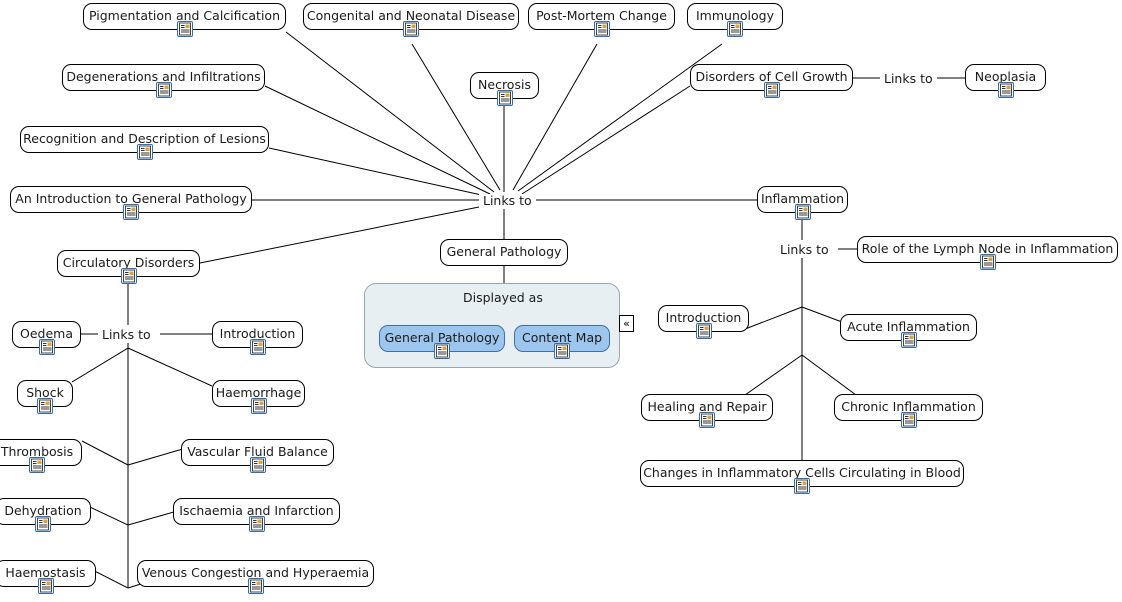 This screenshot has width=1122, height=602. What do you see at coordinates (144, 143) in the screenshot?
I see `node-recognition-and-description-of-lesions: Recognition and Description of Lesions` at bounding box center [144, 143].